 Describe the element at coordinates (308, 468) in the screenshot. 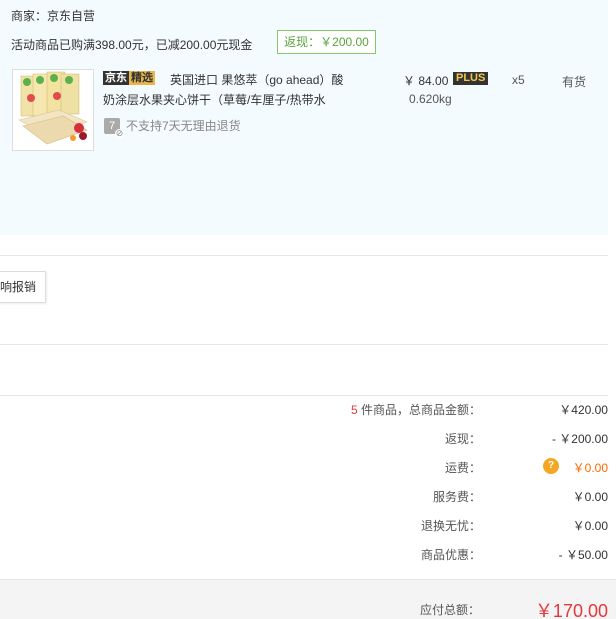

I see `freight-row: 运费： ? ￥0.00` at that location.